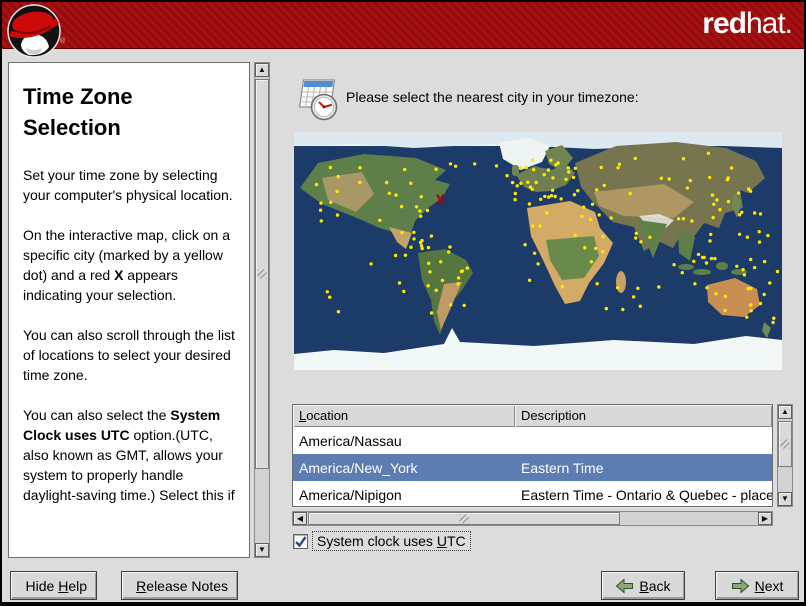 This screenshot has height=606, width=806. I want to click on table-row-selected: America/New_York Eastern Time, so click(532, 467).